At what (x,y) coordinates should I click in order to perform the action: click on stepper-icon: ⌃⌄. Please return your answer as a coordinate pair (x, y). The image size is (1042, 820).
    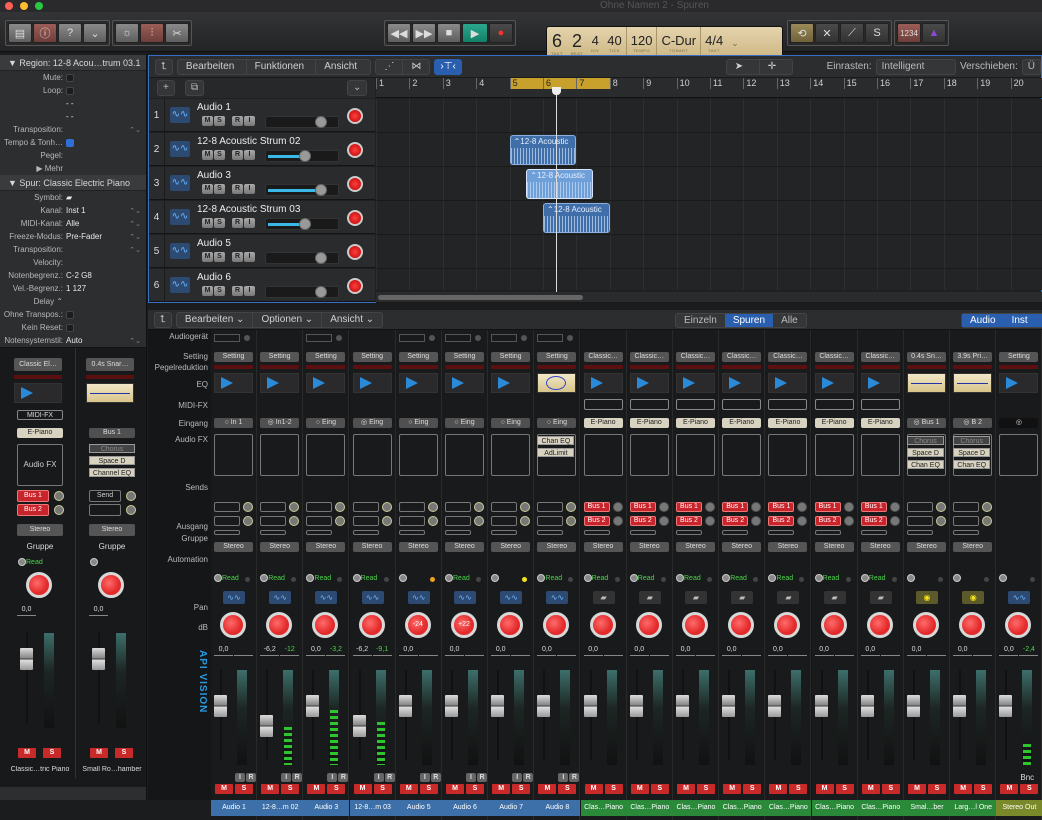
    Looking at the image, I should click on (135, 130).